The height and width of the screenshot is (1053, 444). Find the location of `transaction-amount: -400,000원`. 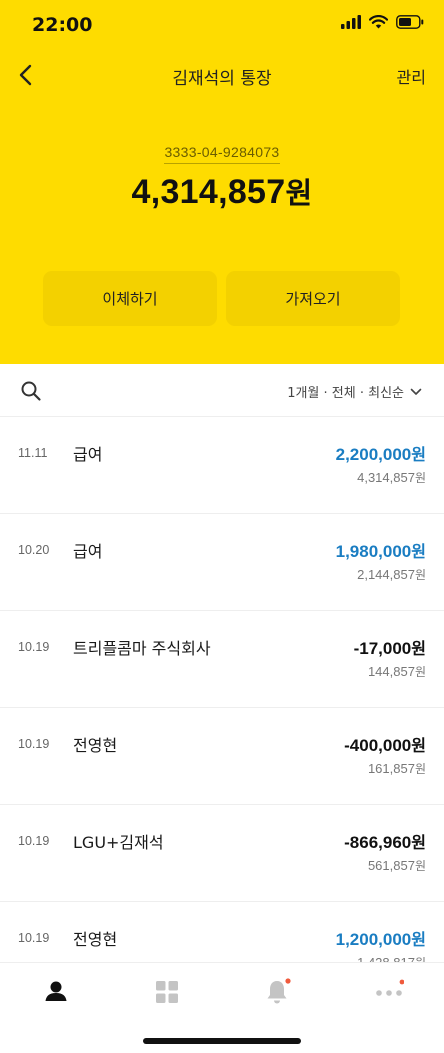

transaction-amount: -400,000원 is located at coordinates (385, 744).